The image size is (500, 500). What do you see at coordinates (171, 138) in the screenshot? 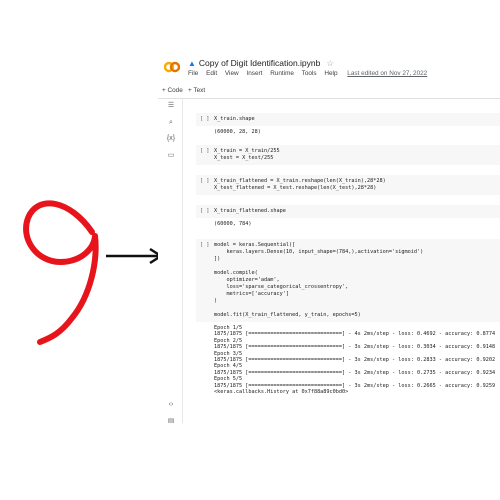
I see `variables-icon: {x}` at bounding box center [171, 138].